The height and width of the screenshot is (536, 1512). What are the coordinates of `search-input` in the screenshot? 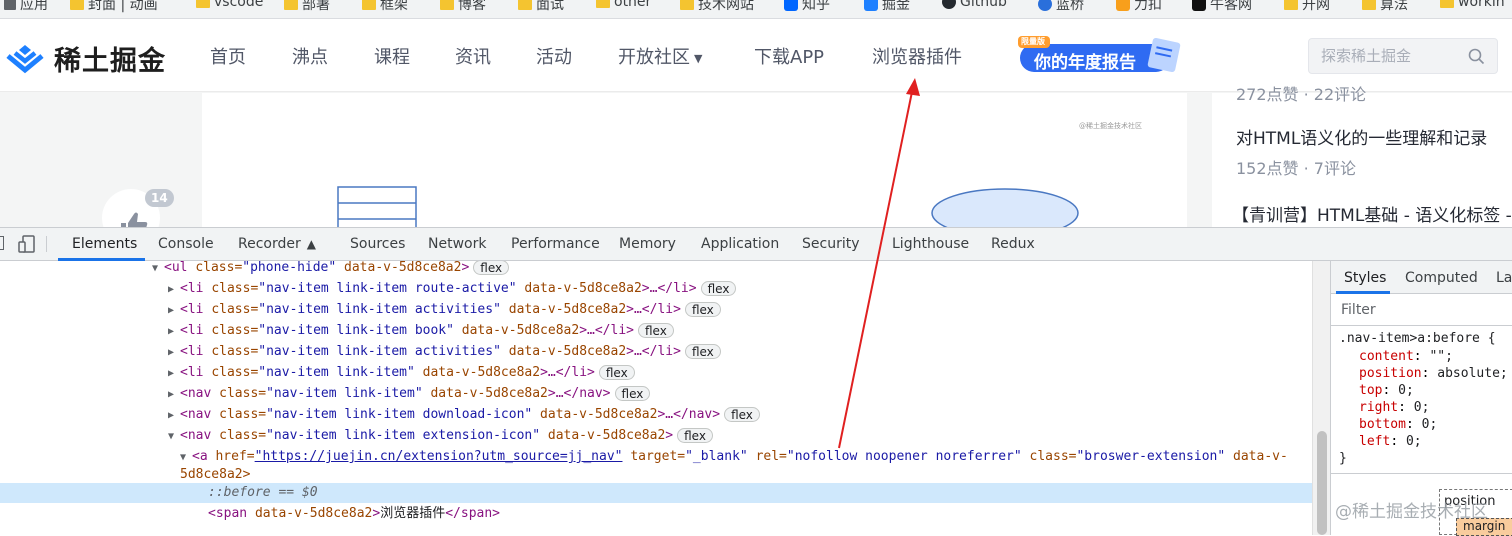 It's located at (1391, 56).